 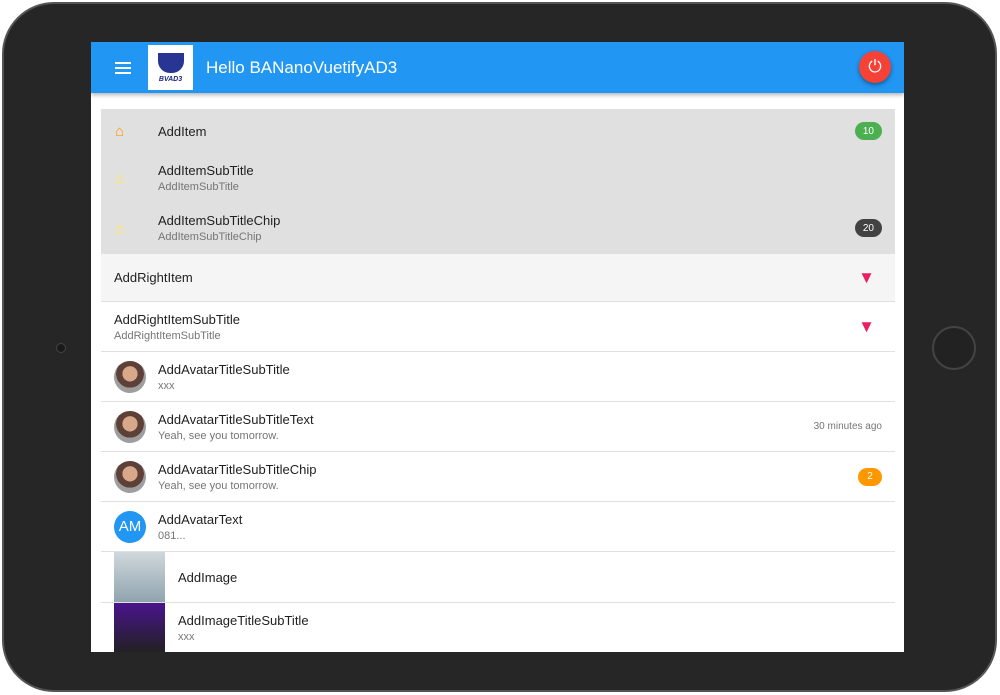 What do you see at coordinates (302, 67) in the screenshot?
I see `page-title: Hello BANanoVuetifyAD3` at bounding box center [302, 67].